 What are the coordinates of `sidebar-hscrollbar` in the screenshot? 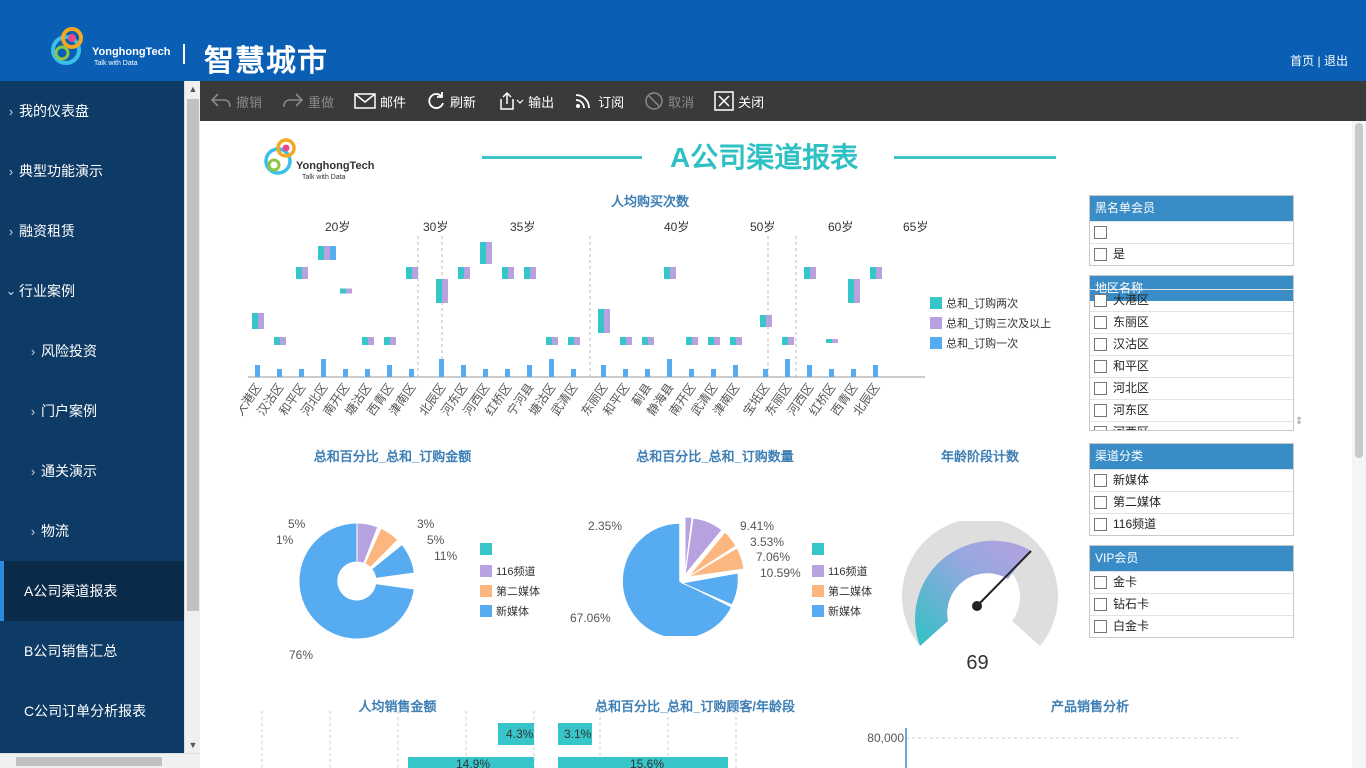 It's located at (100, 760).